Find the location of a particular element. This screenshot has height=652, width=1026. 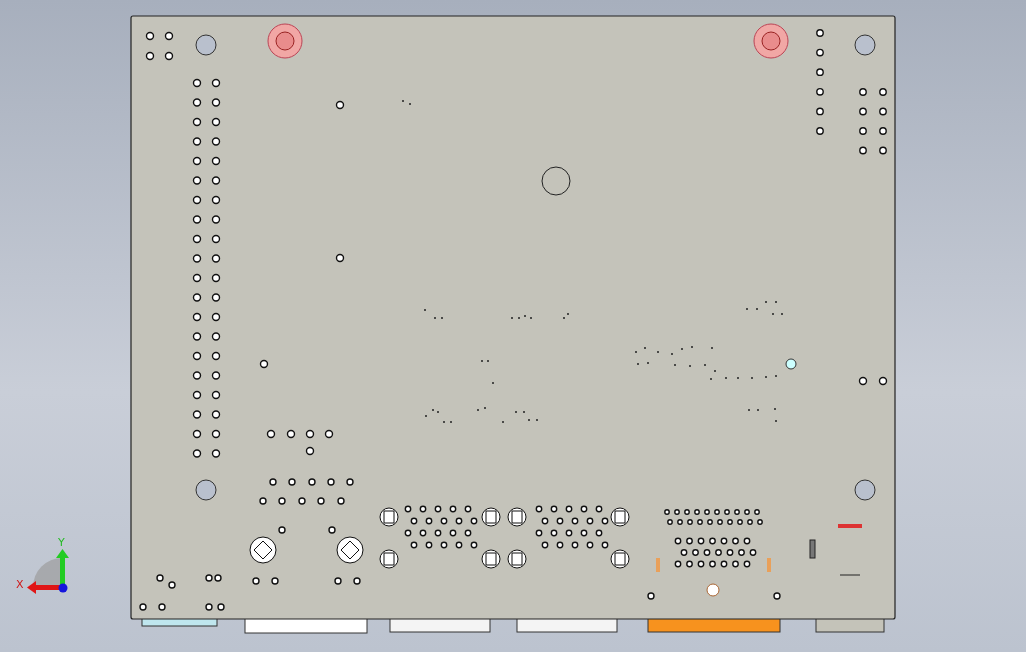

axis-triad-icon is located at coordinates (48, 571).